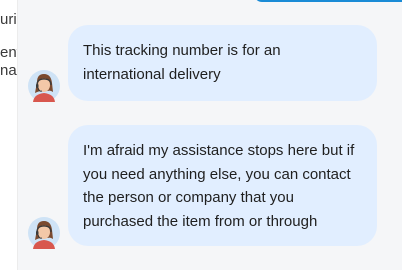 This screenshot has height=270, width=402. What do you see at coordinates (328, 1) in the screenshot?
I see `header-accent` at bounding box center [328, 1].